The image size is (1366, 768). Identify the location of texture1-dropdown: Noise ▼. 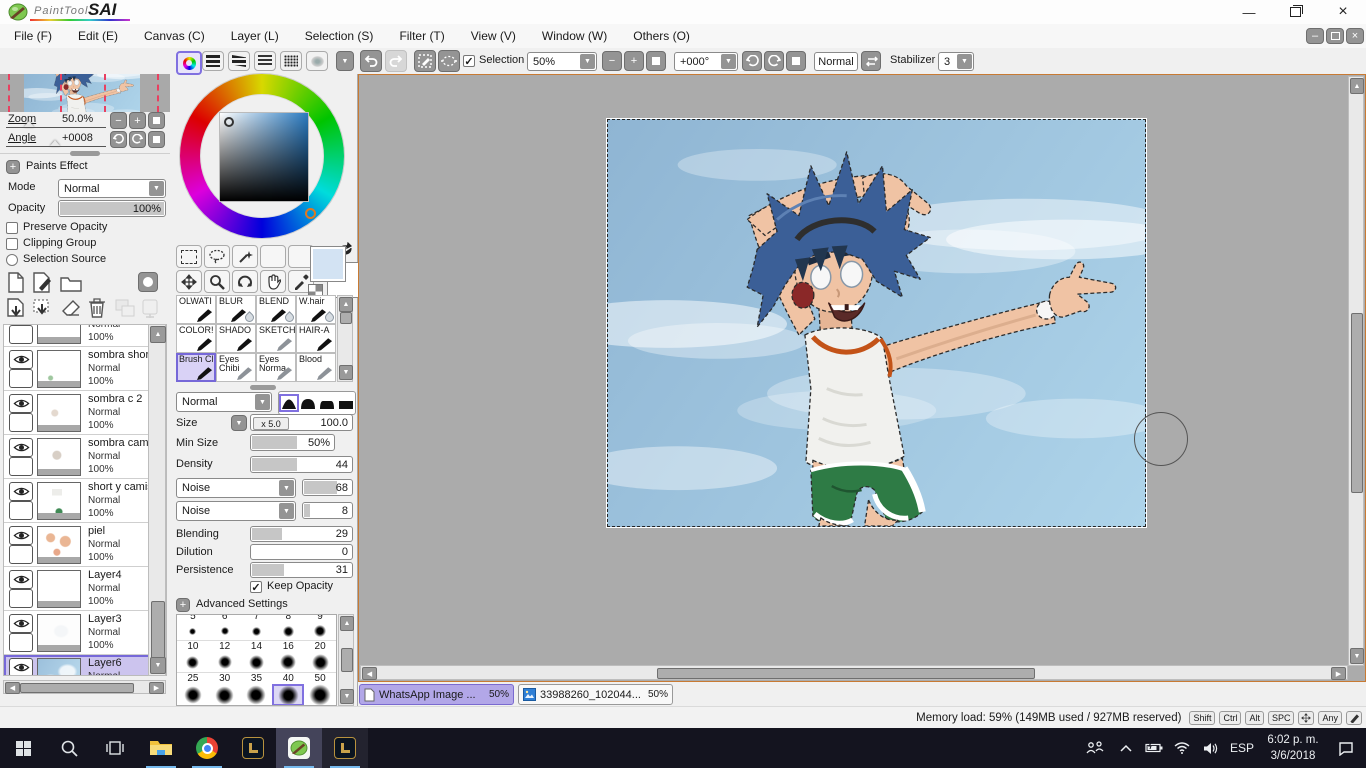
(236, 488).